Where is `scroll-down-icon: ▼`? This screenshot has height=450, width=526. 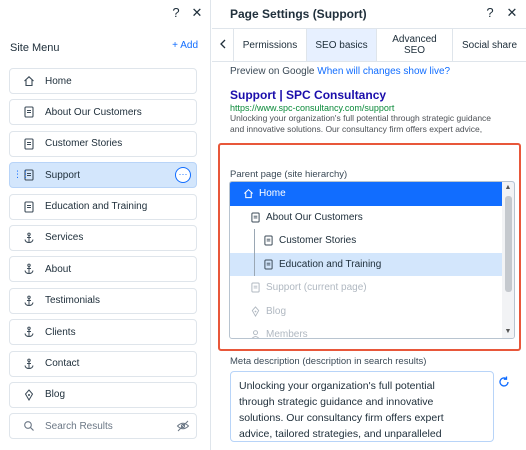
scroll-down-icon: ▼ is located at coordinates (508, 332).